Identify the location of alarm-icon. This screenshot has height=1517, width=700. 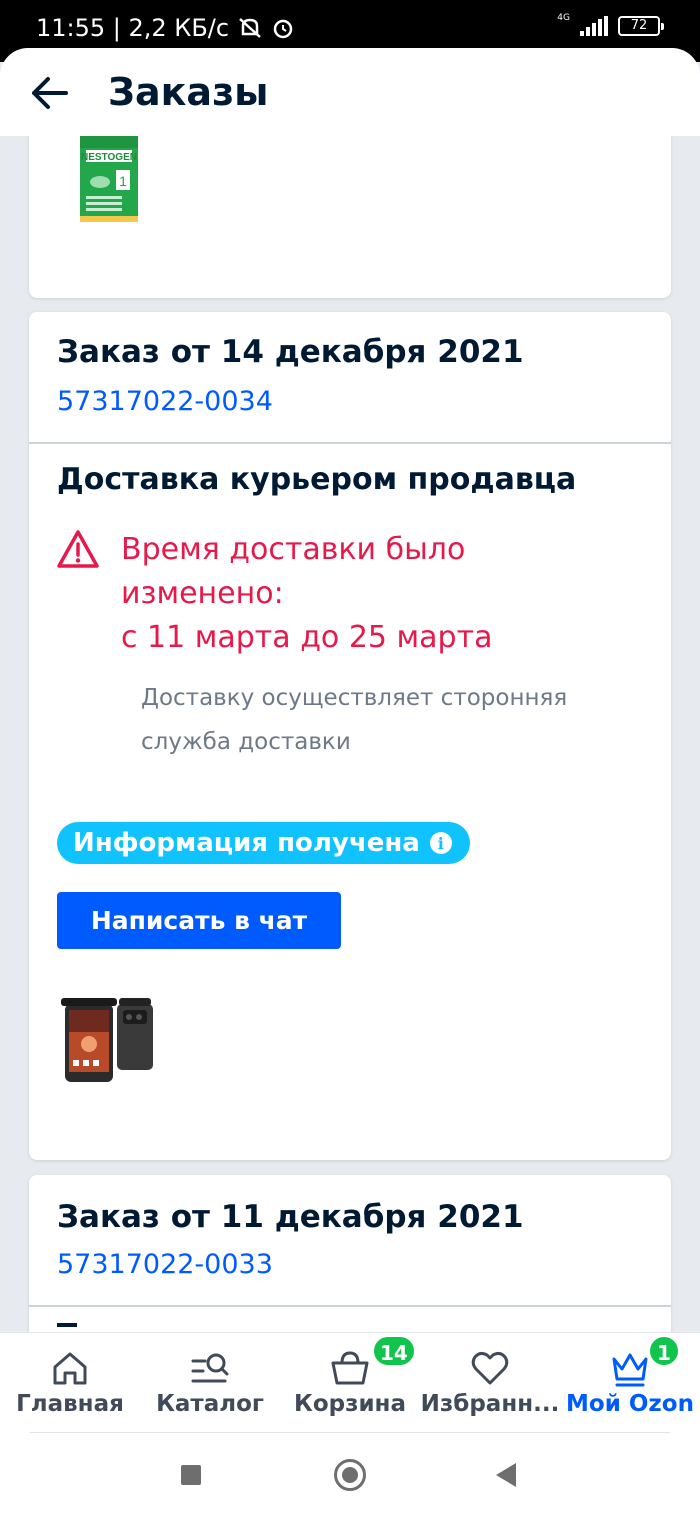
(283, 29).